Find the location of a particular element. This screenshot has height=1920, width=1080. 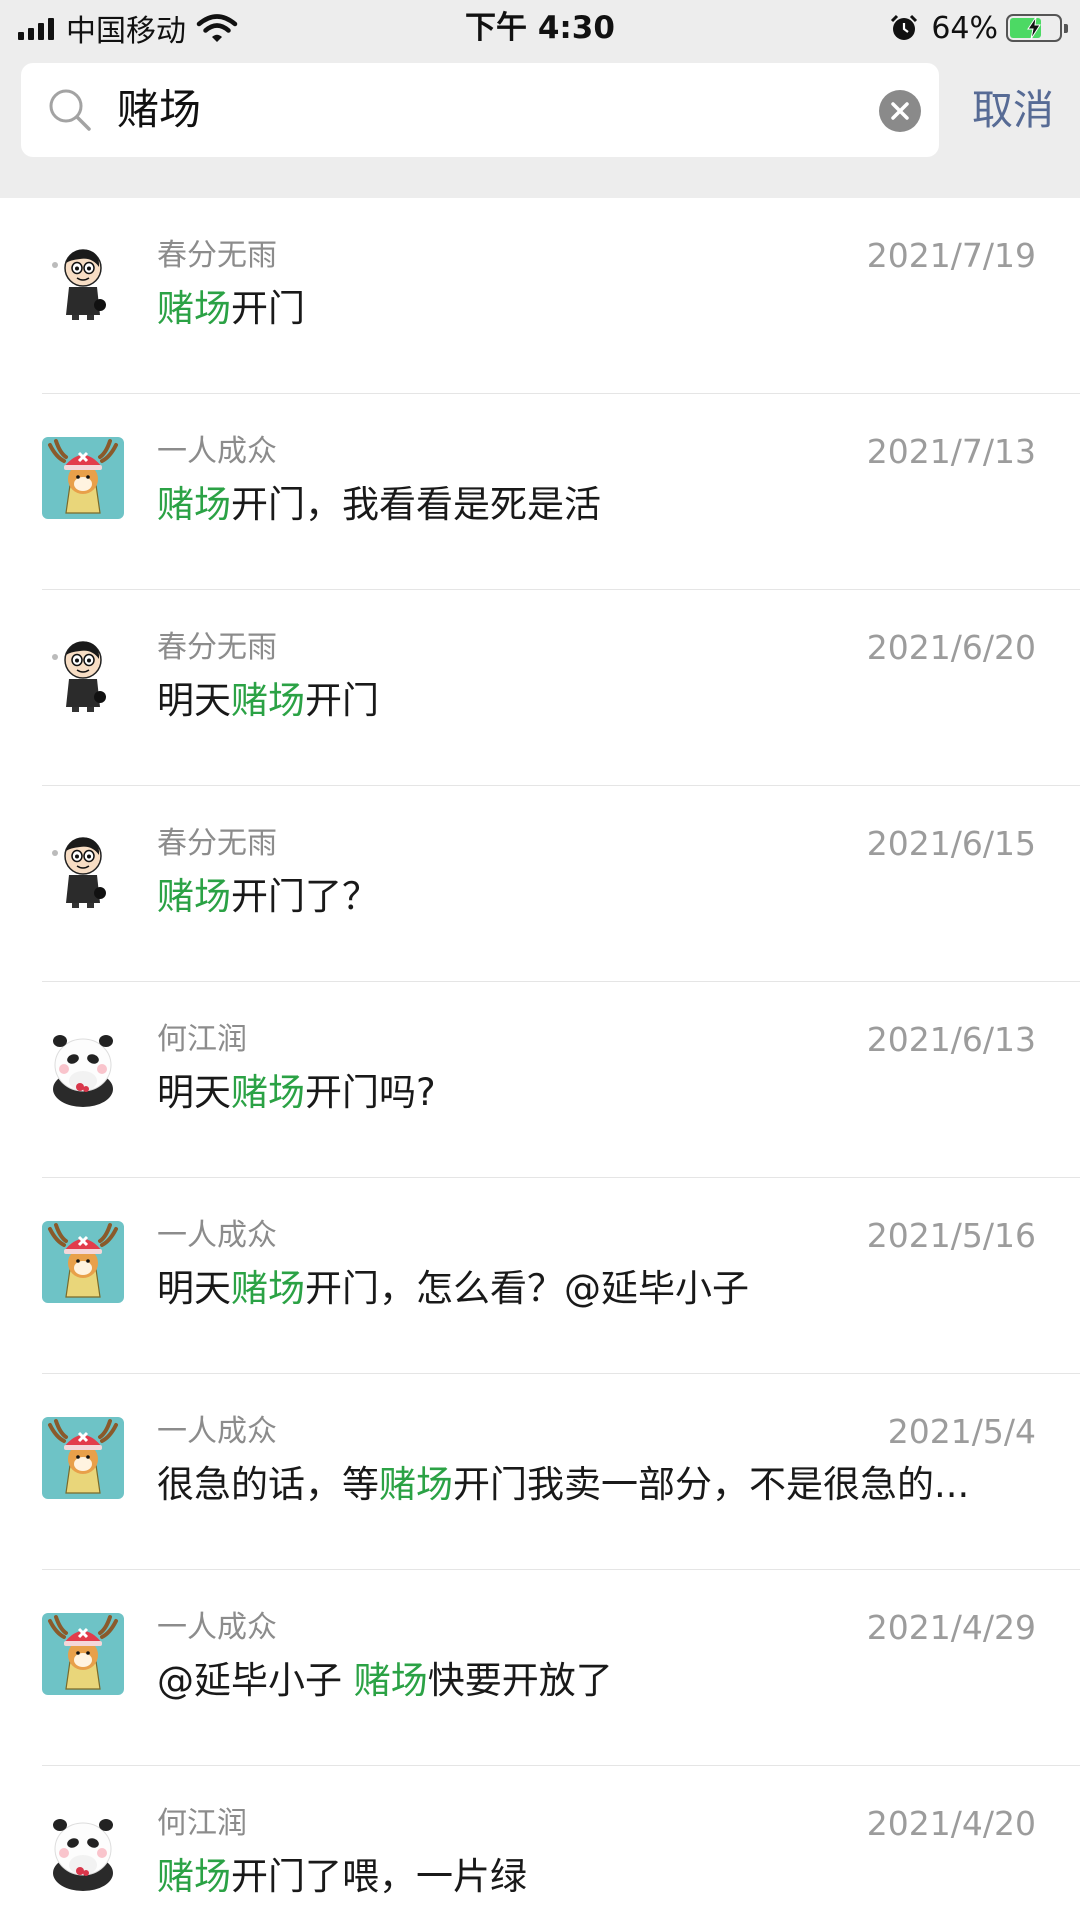

message-snippet: @延毕小子 赌场快要开放了 is located at coordinates (597, 1681).